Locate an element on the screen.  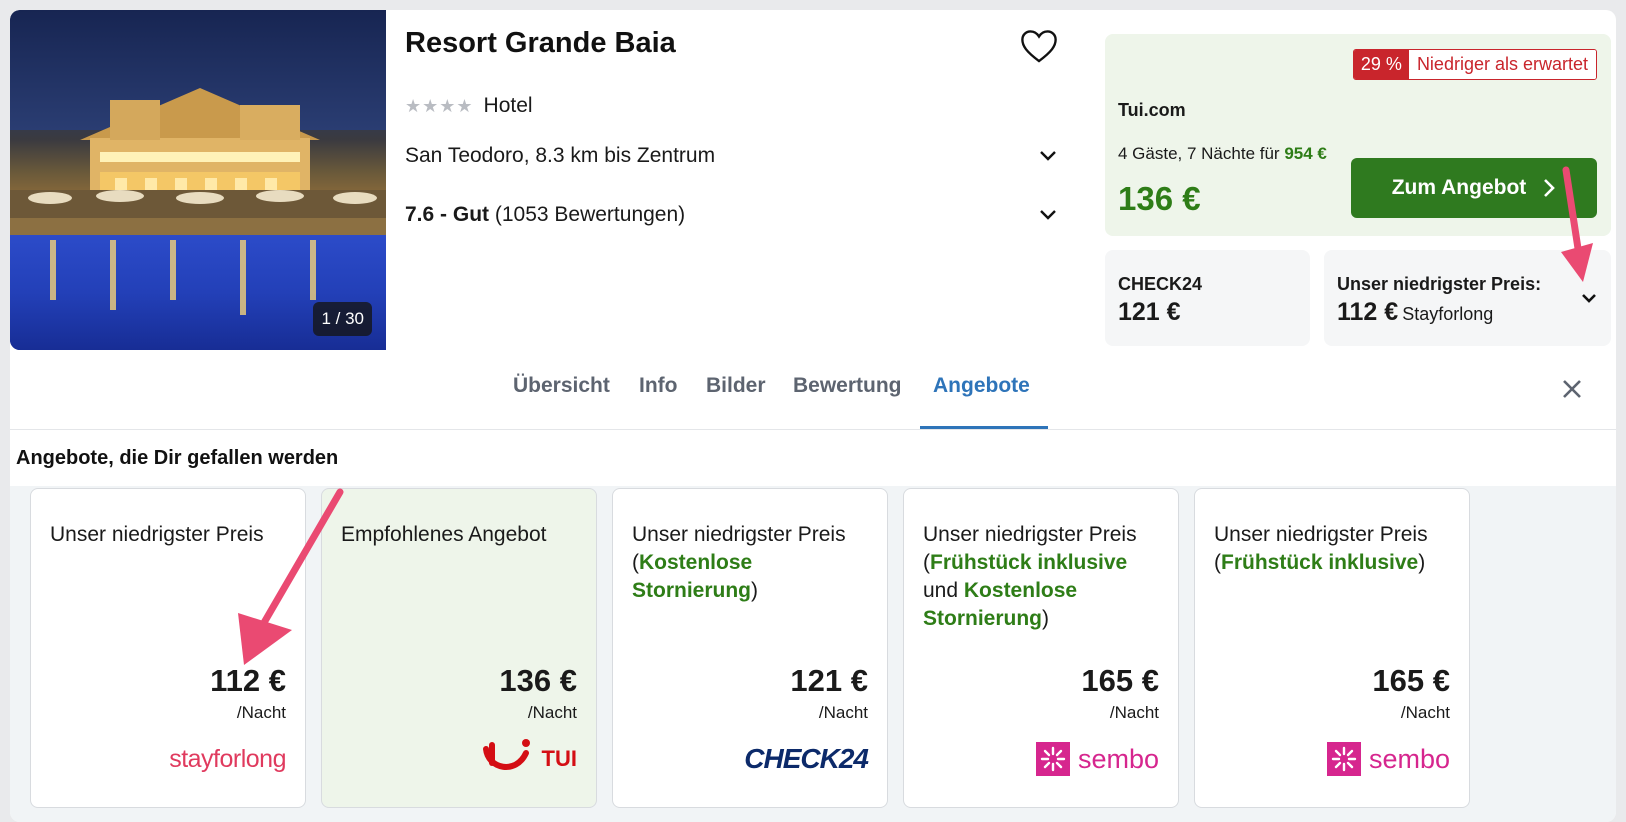
photo-building is located at coordinates (200, 144).